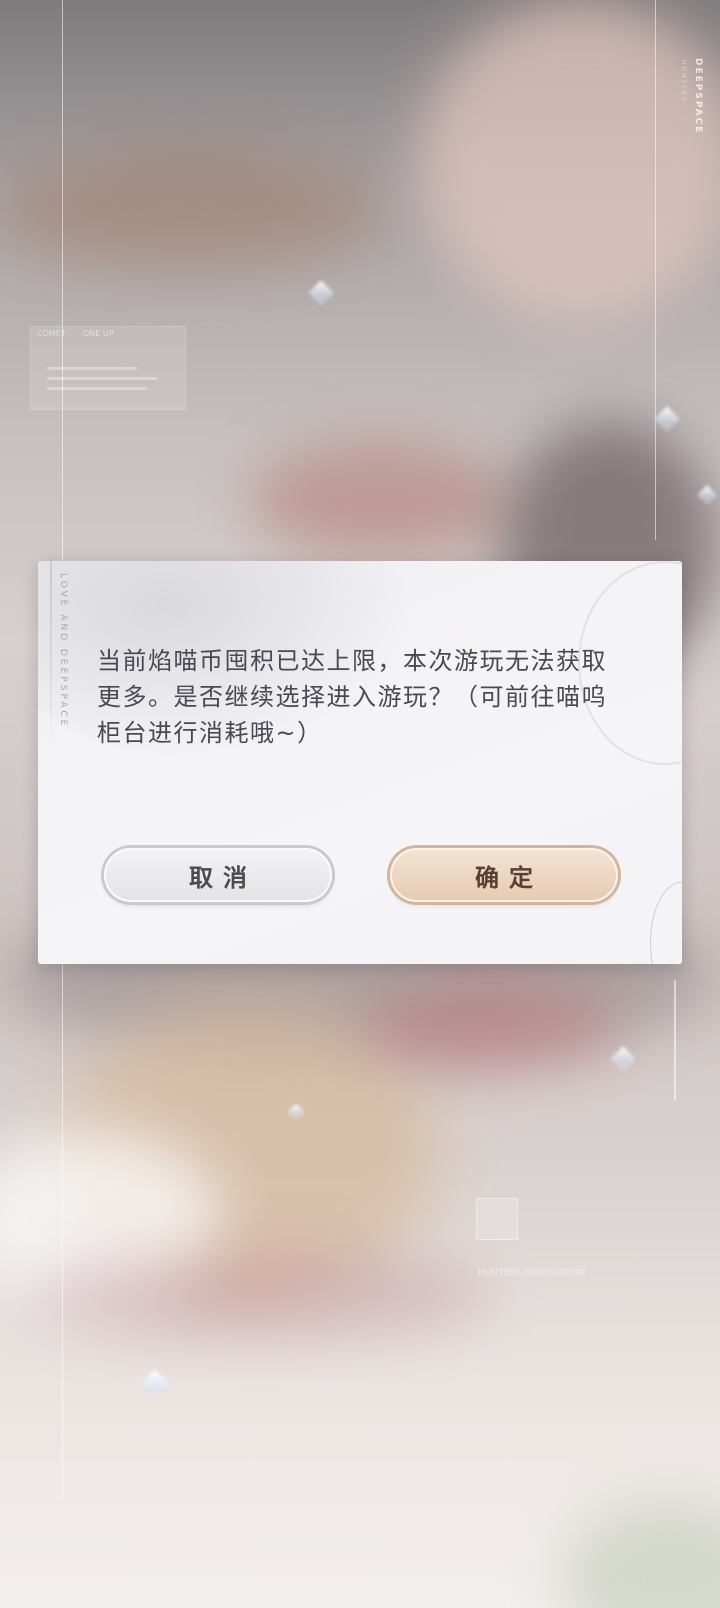 The width and height of the screenshot is (720, 1608). I want to click on dialog-side-text: LOVE AND DEEPSPACE, so click(63, 651).